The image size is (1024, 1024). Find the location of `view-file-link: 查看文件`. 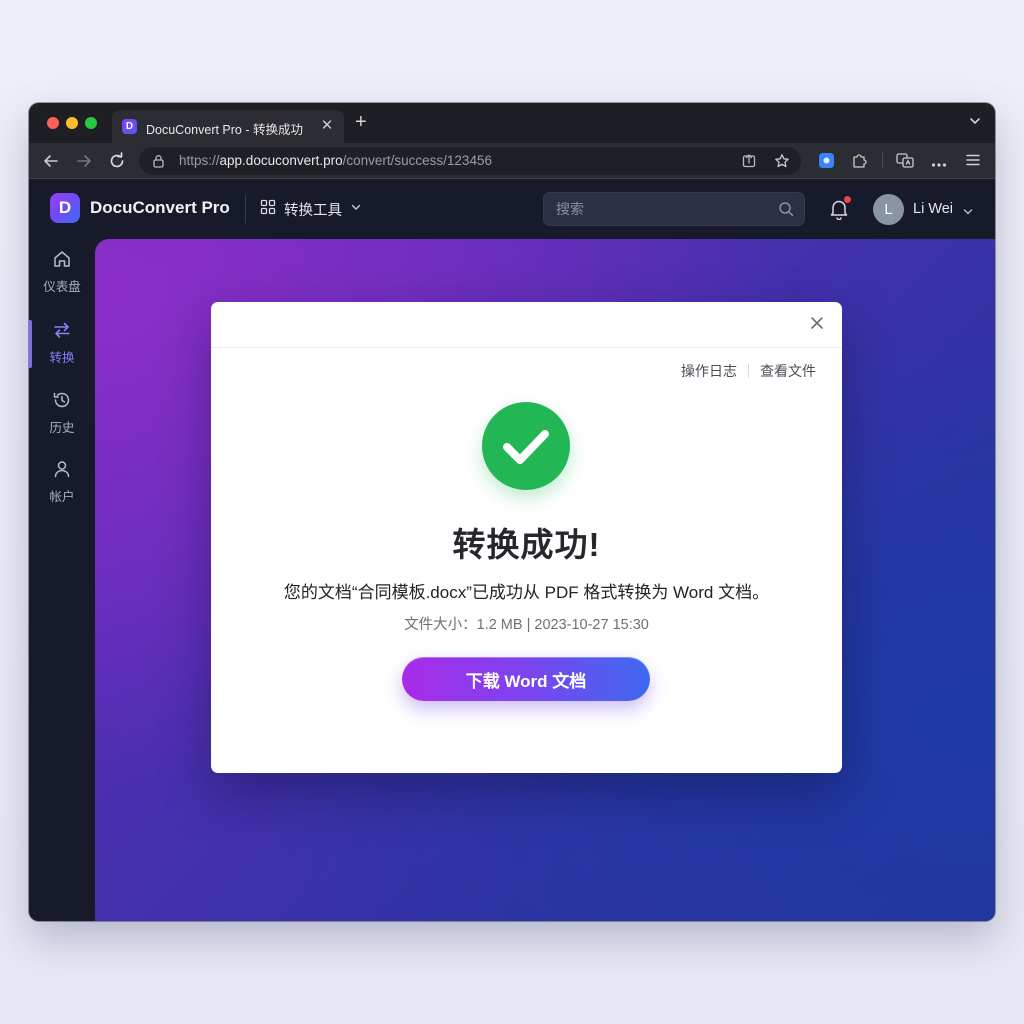

view-file-link: 查看文件 is located at coordinates (788, 371).